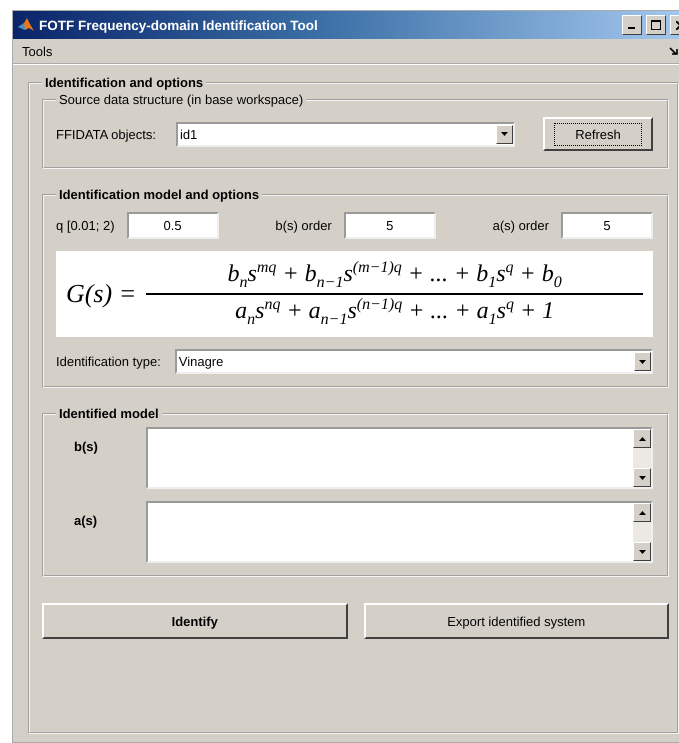 Image resolution: width=679 pixels, height=743 pixels. What do you see at coordinates (86, 446) in the screenshot?
I see `field-label: b(s)` at bounding box center [86, 446].